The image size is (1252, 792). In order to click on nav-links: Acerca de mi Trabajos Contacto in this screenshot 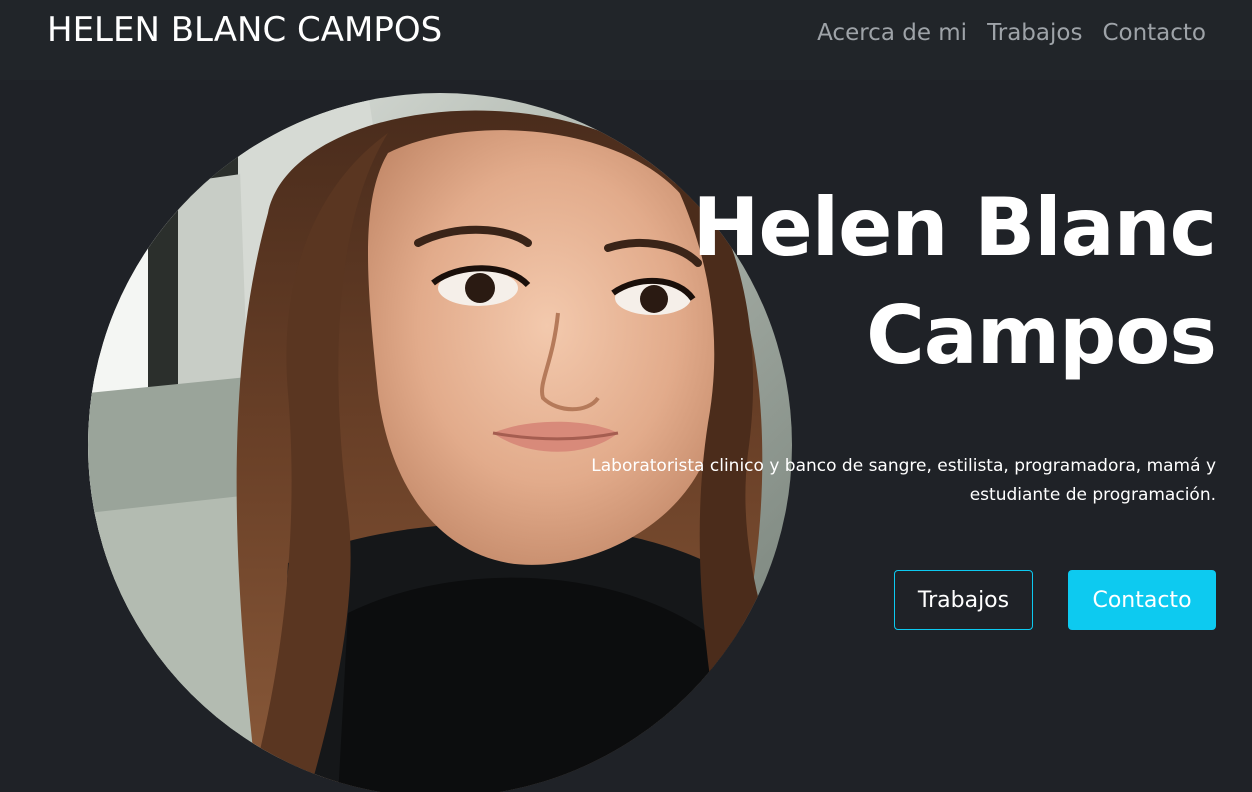, I will do `click(1011, 33)`.